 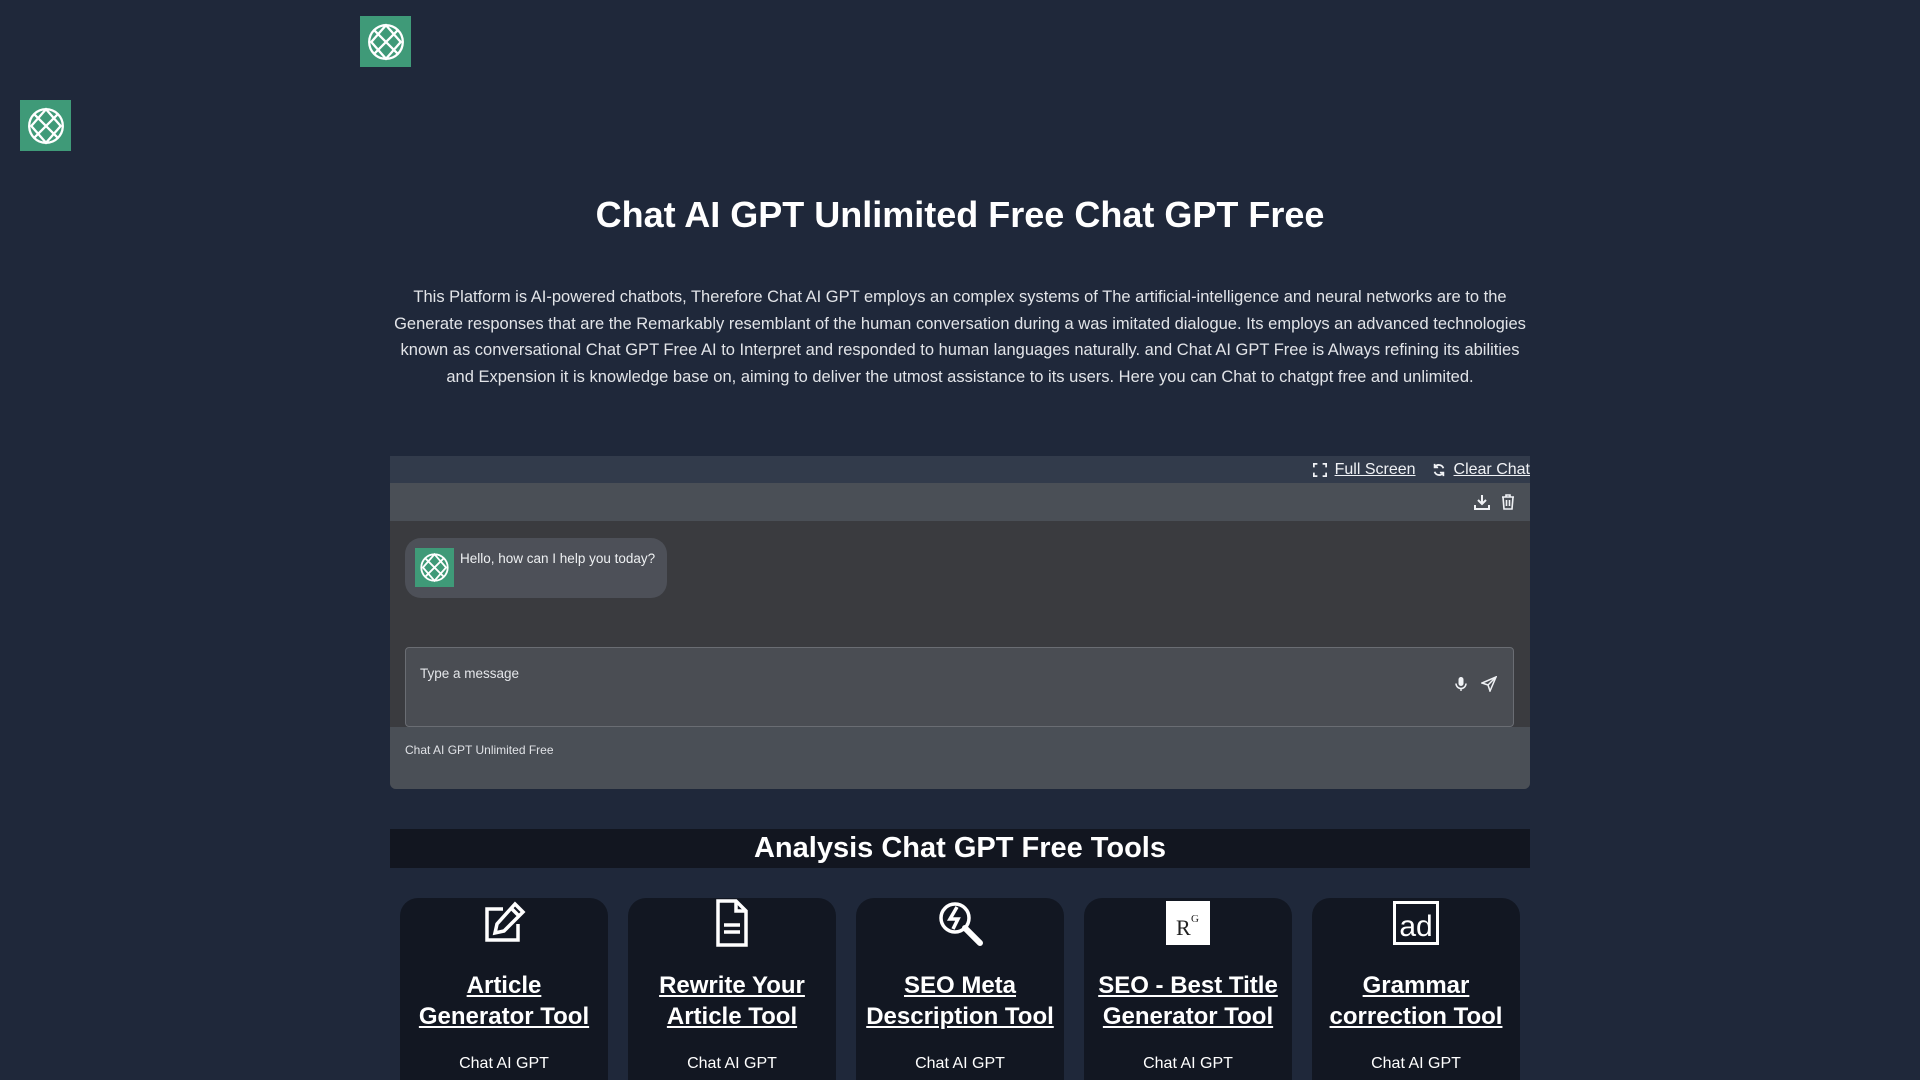 I want to click on fullscreen-button: Full Screen, so click(x=1364, y=469).